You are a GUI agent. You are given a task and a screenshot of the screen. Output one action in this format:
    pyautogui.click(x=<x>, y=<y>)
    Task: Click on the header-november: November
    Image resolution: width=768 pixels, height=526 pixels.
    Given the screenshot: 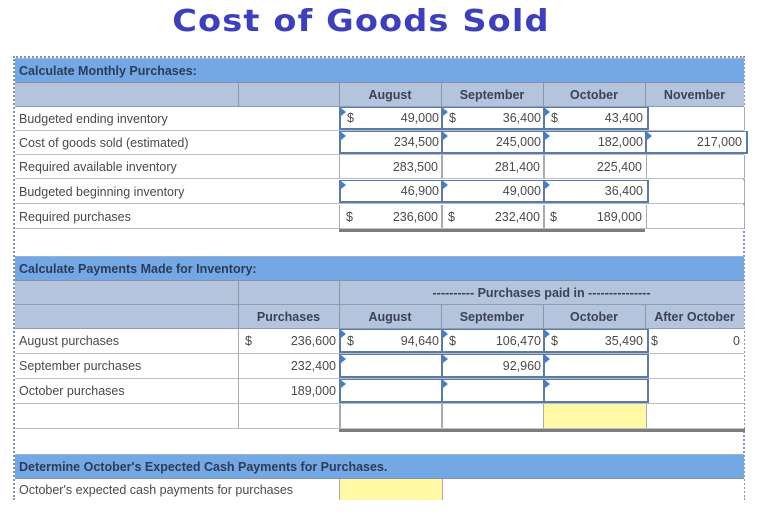 What is the action you would take?
    pyautogui.click(x=694, y=94)
    